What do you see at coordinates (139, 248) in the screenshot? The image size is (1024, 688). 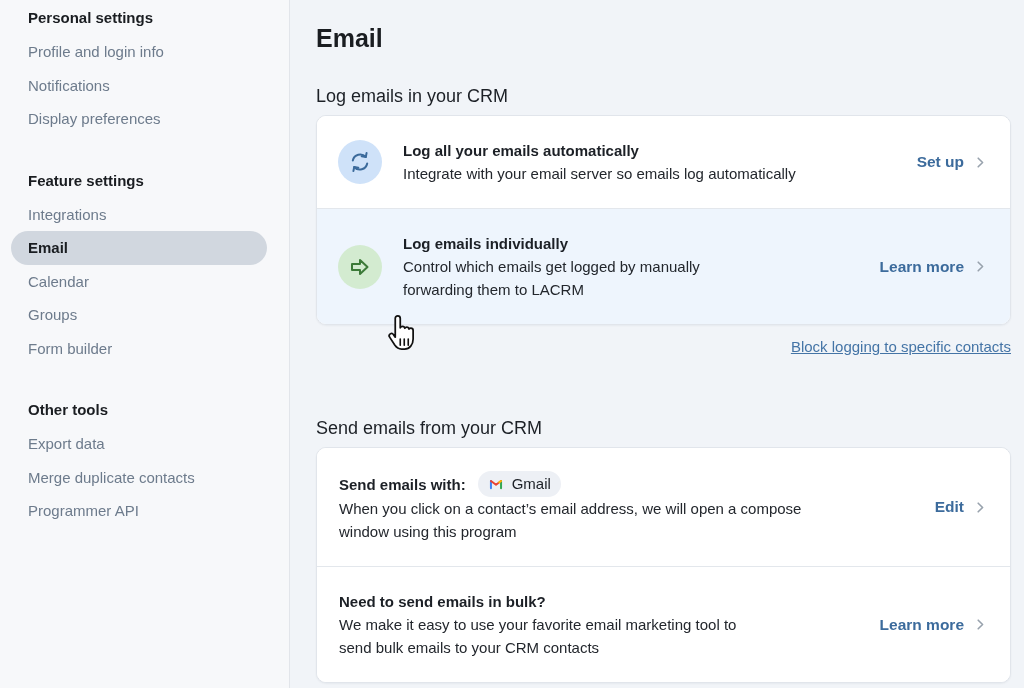 I see `sidebar-item: Email` at bounding box center [139, 248].